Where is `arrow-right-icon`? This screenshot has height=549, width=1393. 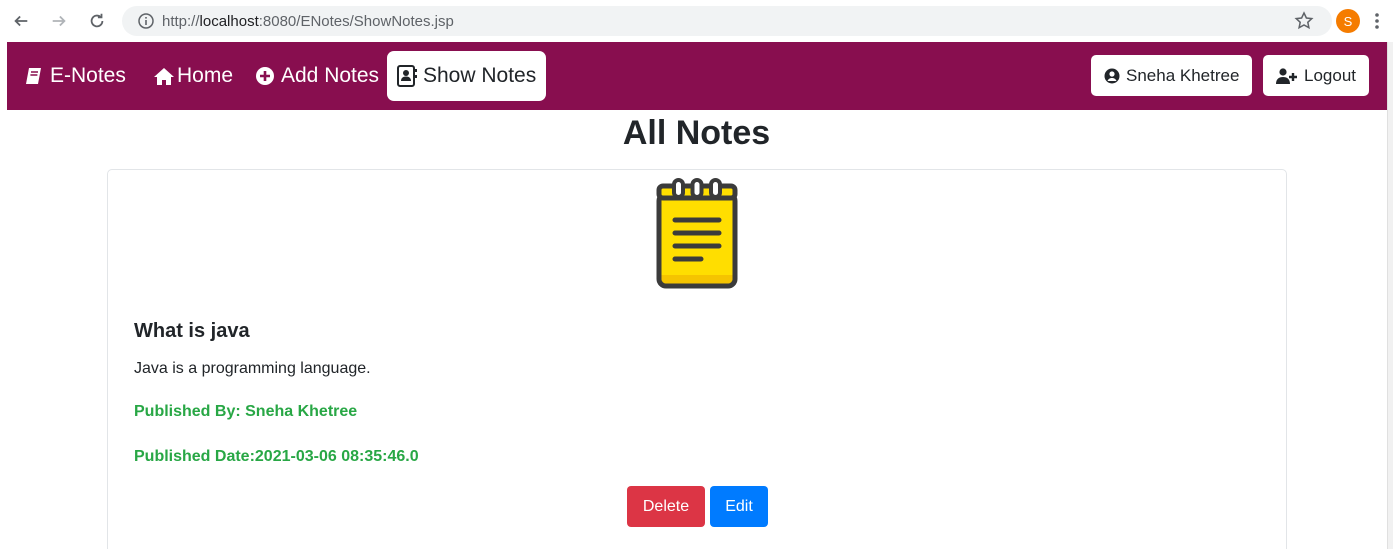
arrow-right-icon is located at coordinates (59, 21).